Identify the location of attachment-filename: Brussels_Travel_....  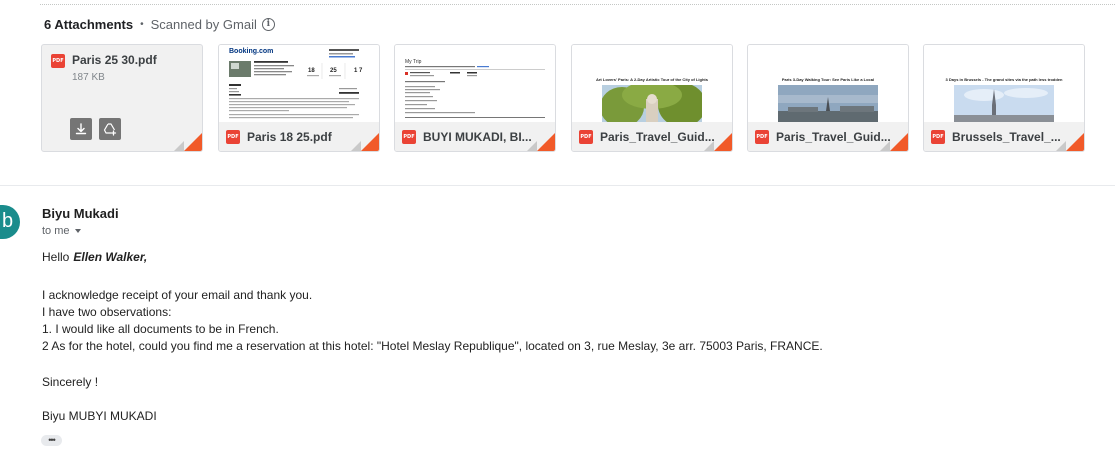
(1006, 137).